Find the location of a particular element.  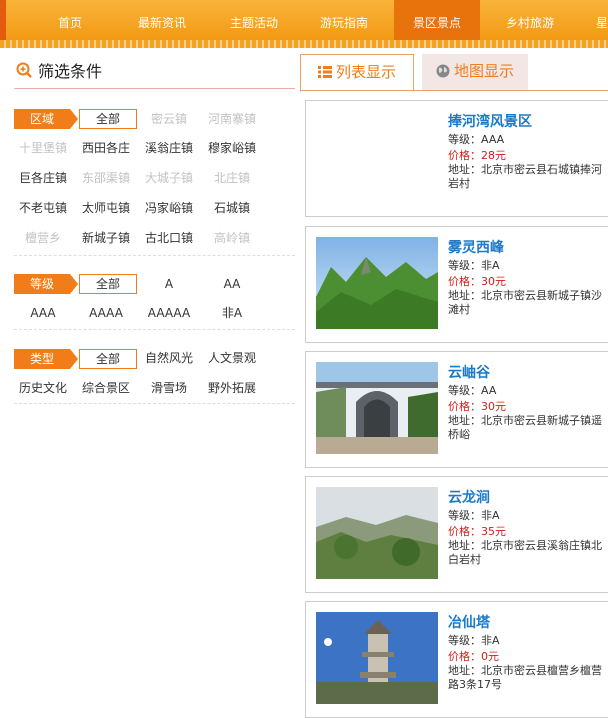

spot-price: 价格：0元 is located at coordinates (473, 656).